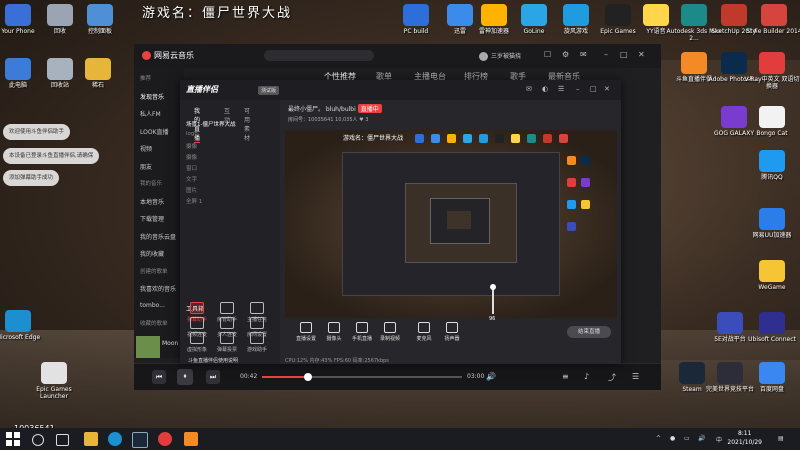  What do you see at coordinates (319, 55) in the screenshot?
I see `netease-search-input` at bounding box center [319, 55].